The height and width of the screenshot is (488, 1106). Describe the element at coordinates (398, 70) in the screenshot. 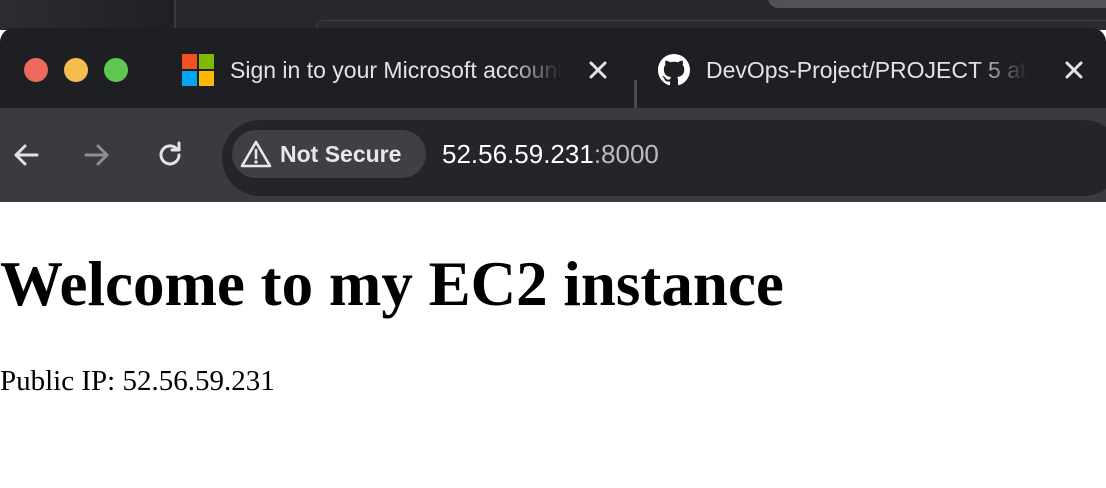

I see `tab-microsoft-signin: Sign in to your Microsoft account` at that location.